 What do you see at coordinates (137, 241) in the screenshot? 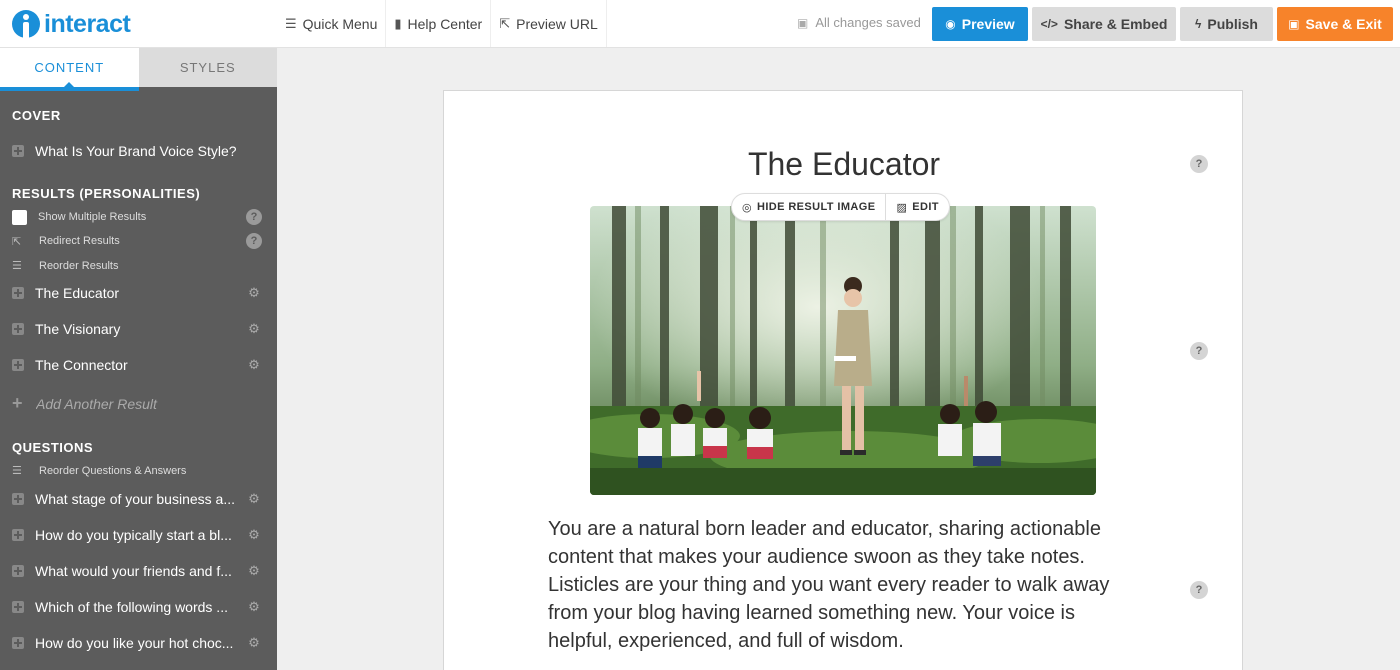
I see `redirect-results: ⇱ Redirect Results ?` at bounding box center [137, 241].